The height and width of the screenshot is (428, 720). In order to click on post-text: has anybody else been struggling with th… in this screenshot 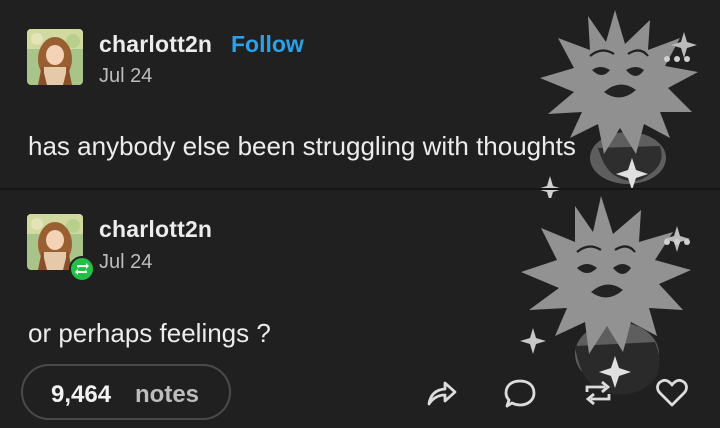, I will do `click(302, 146)`.